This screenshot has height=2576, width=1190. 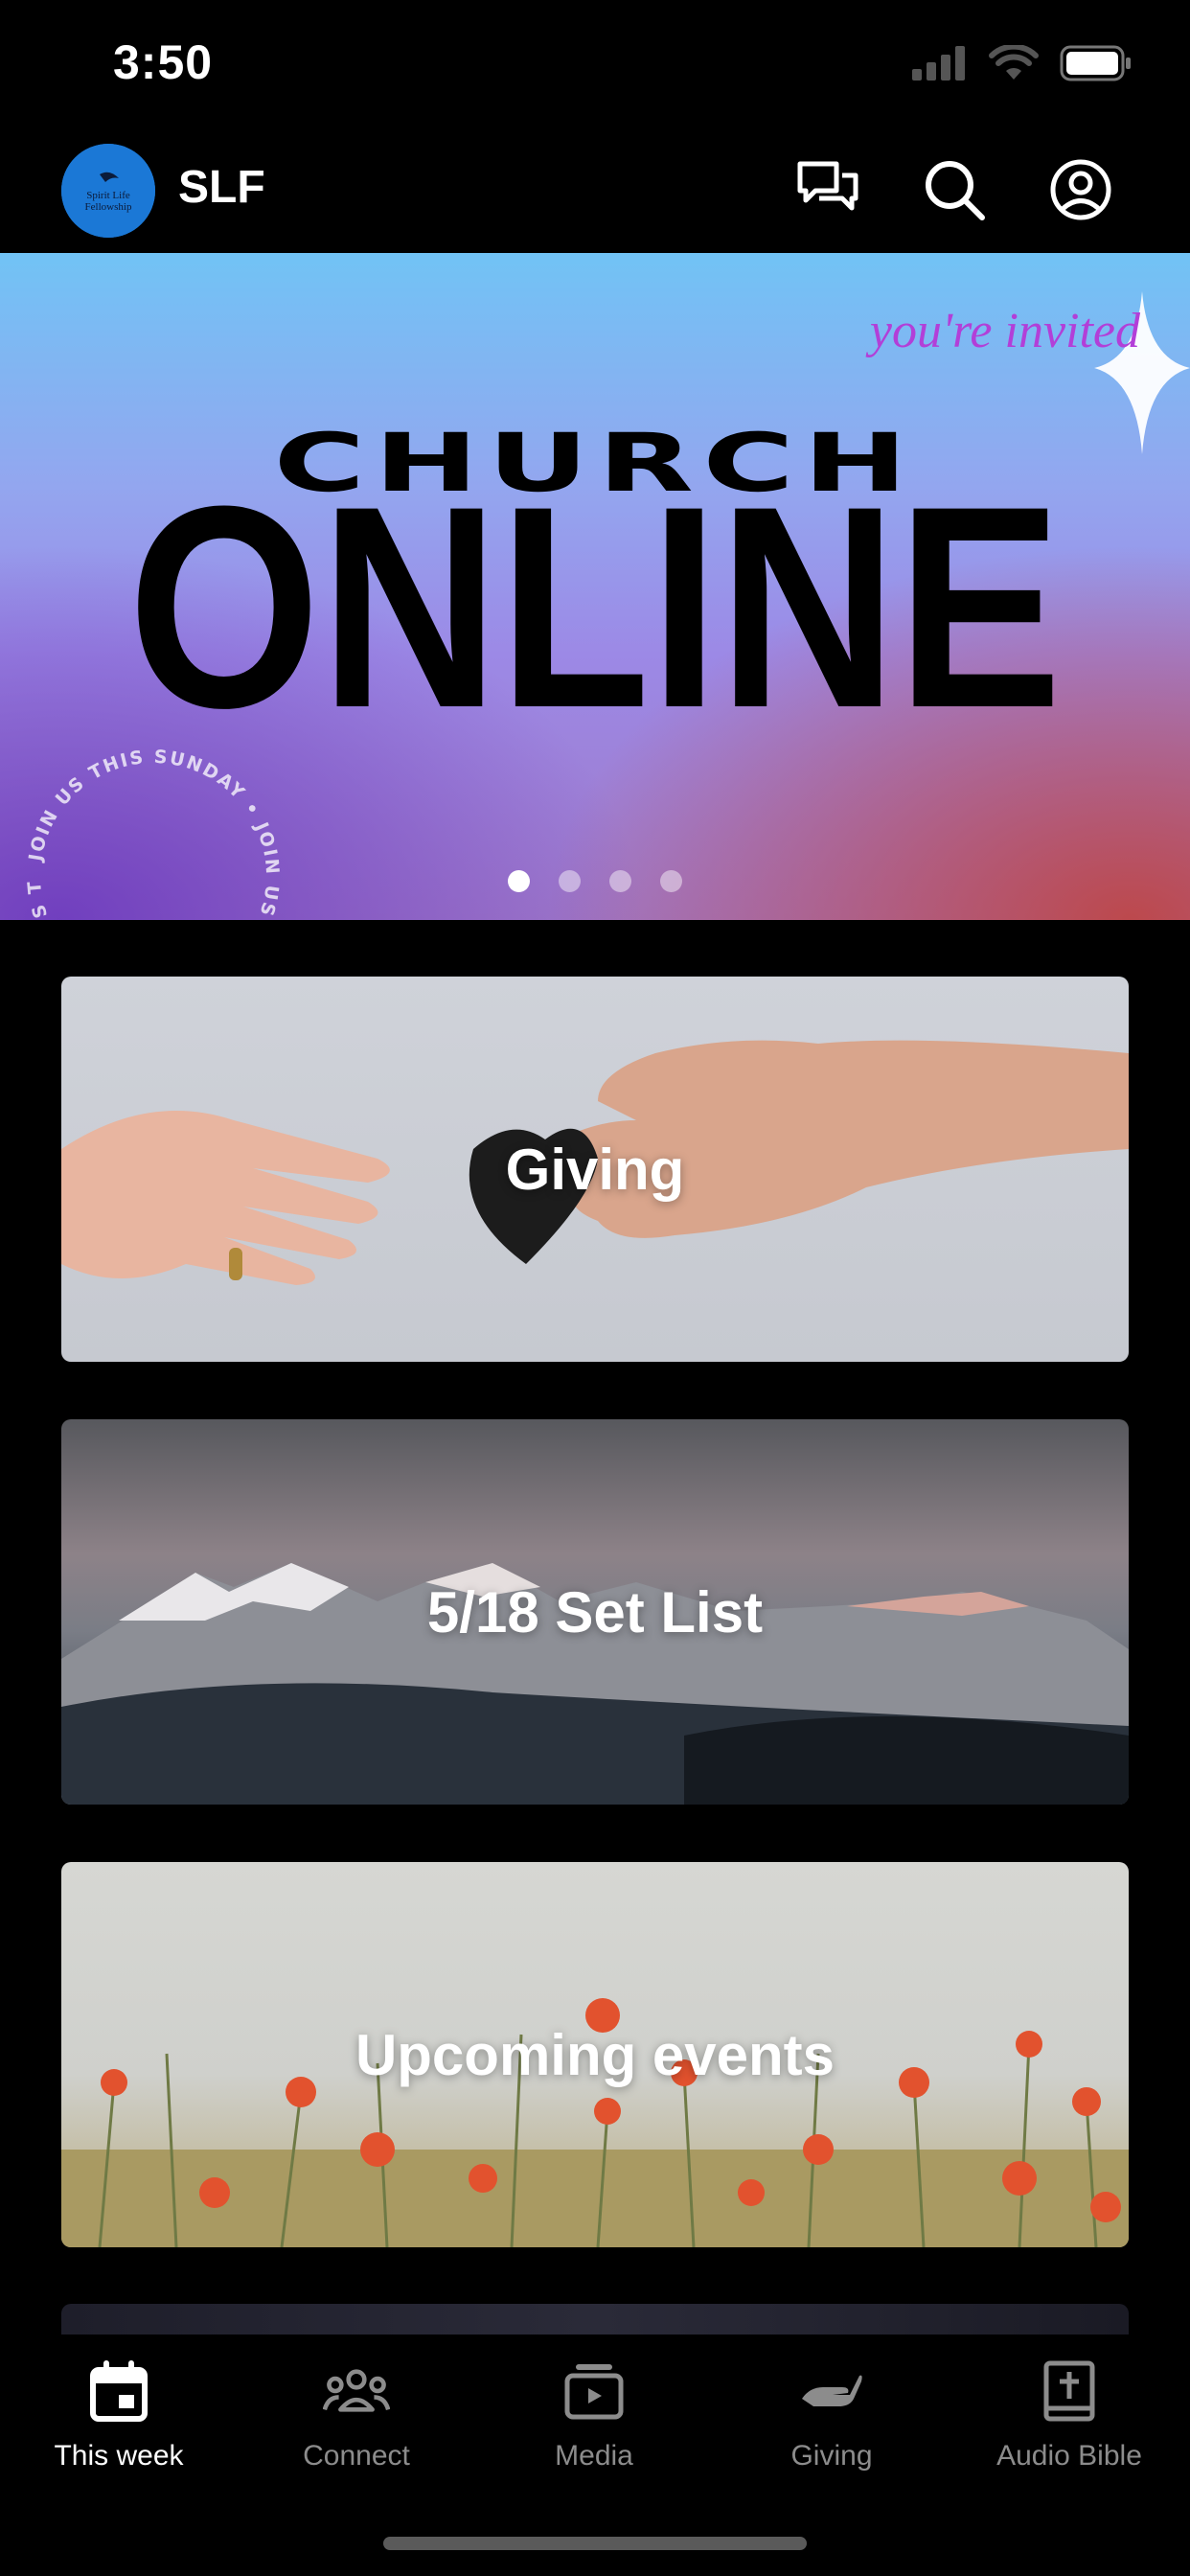 I want to click on search-button, so click(x=955, y=189).